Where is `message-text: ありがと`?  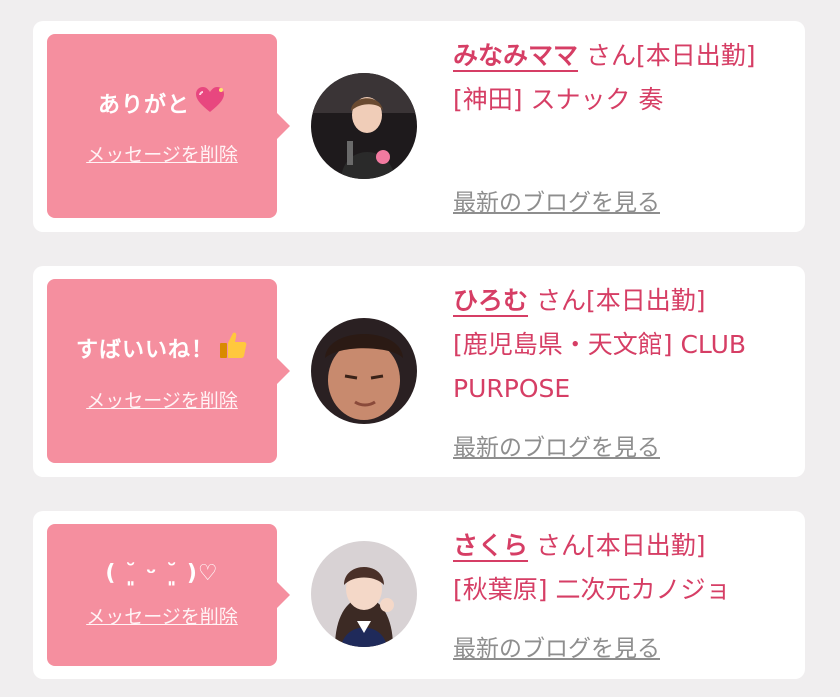 message-text: ありがと is located at coordinates (162, 103).